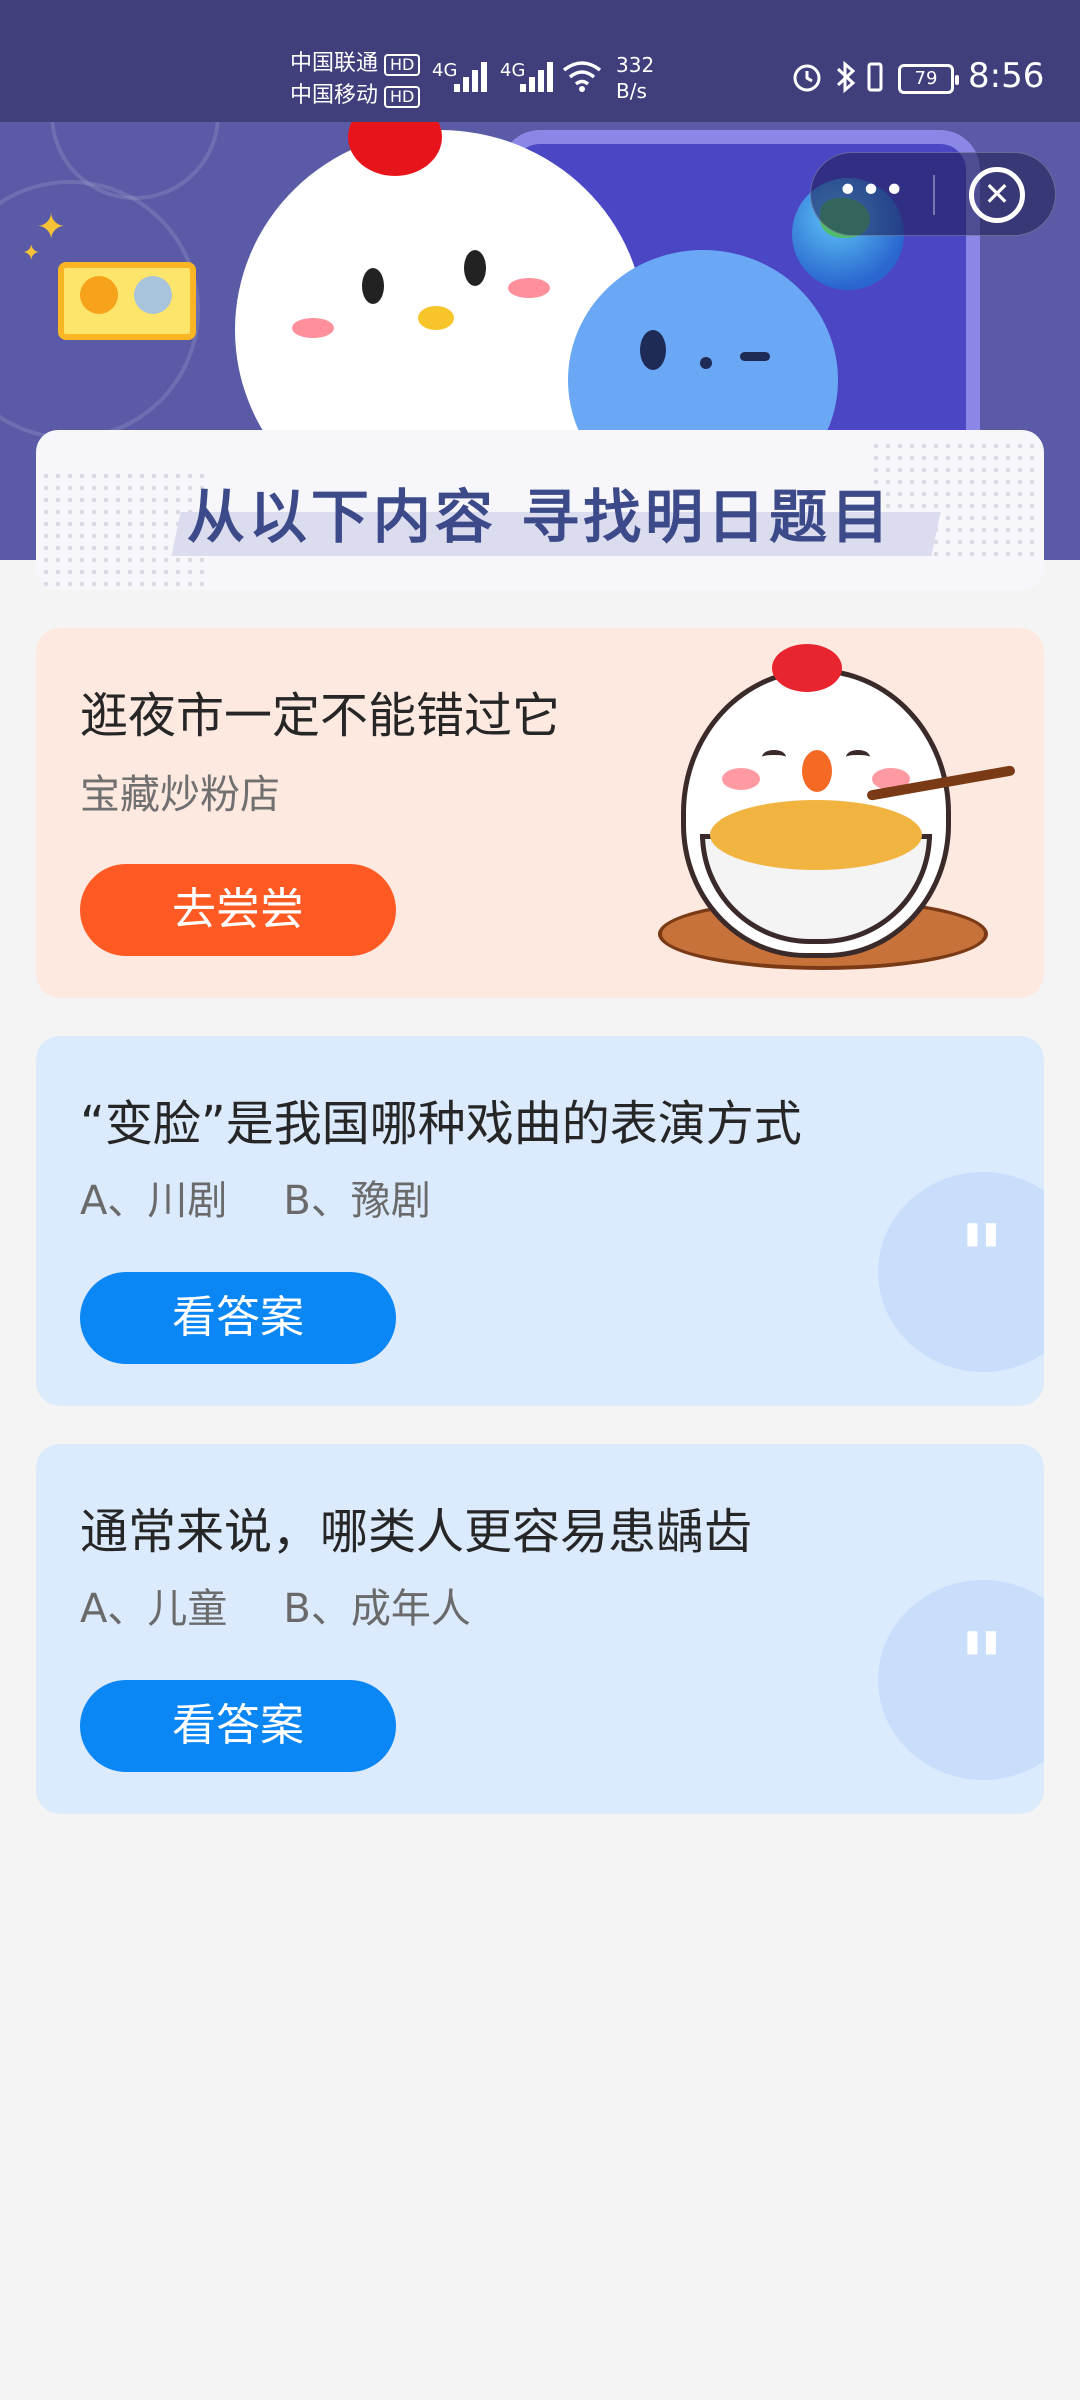 The image size is (1080, 2400). What do you see at coordinates (540, 1221) in the screenshot?
I see `question-card: " “变脸”是我国哪种戏曲的表演方式 A、川剧 B、豫剧 看答案` at bounding box center [540, 1221].